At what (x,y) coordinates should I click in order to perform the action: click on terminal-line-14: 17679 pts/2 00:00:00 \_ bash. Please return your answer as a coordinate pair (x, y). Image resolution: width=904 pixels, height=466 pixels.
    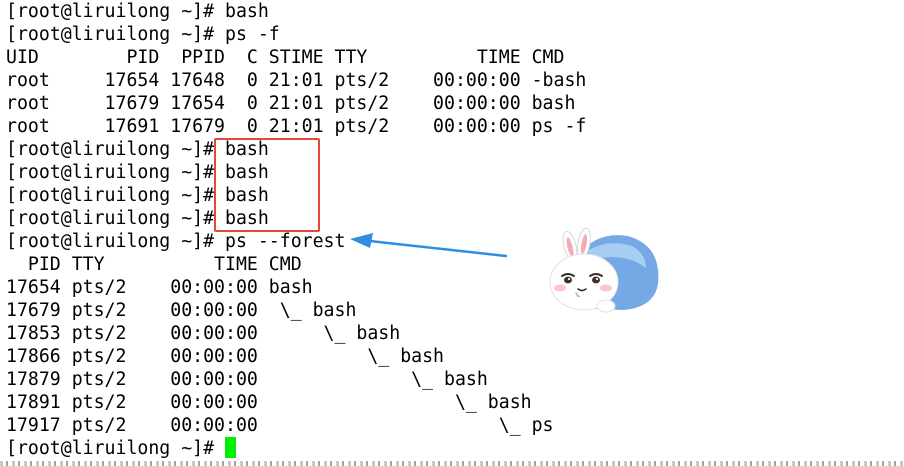
    Looking at the image, I should click on (181, 310).